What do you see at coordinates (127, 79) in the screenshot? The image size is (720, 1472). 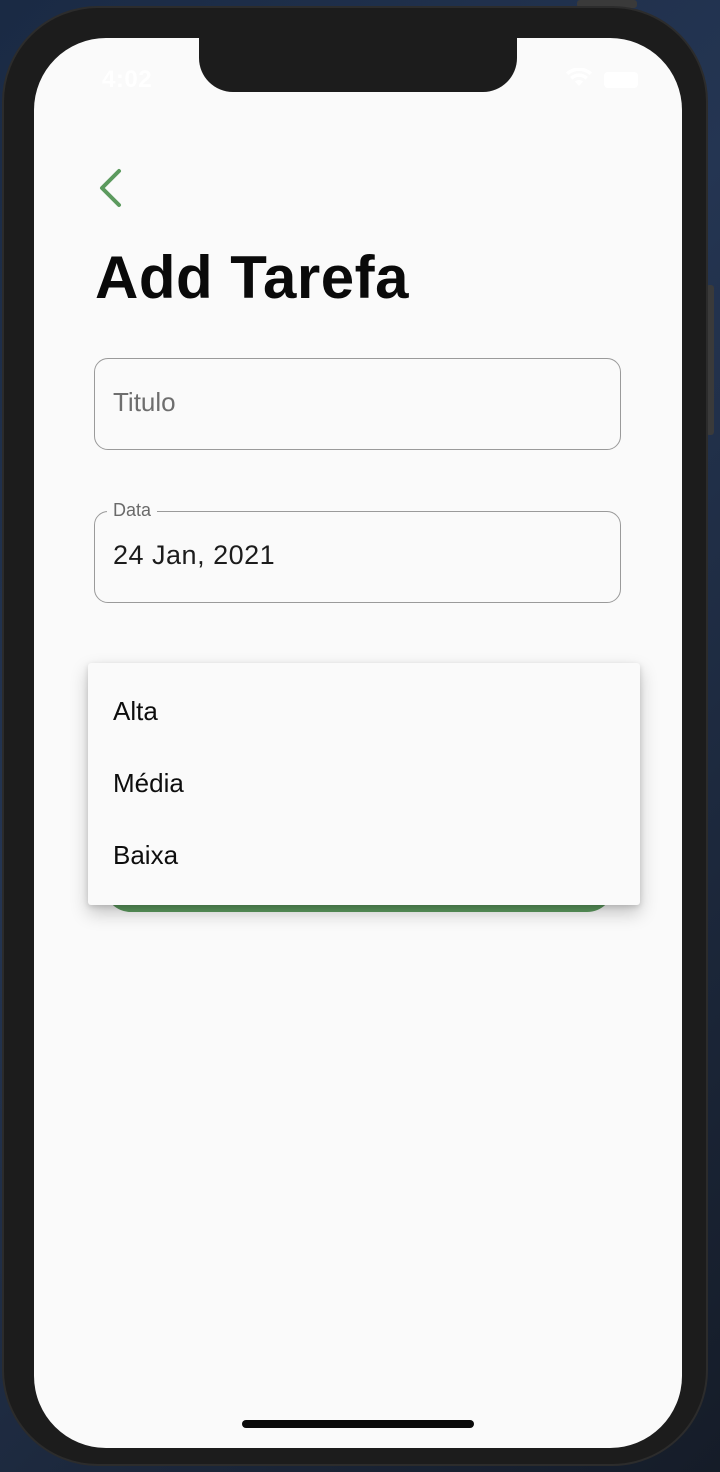 I see `status-time: 4:02` at bounding box center [127, 79].